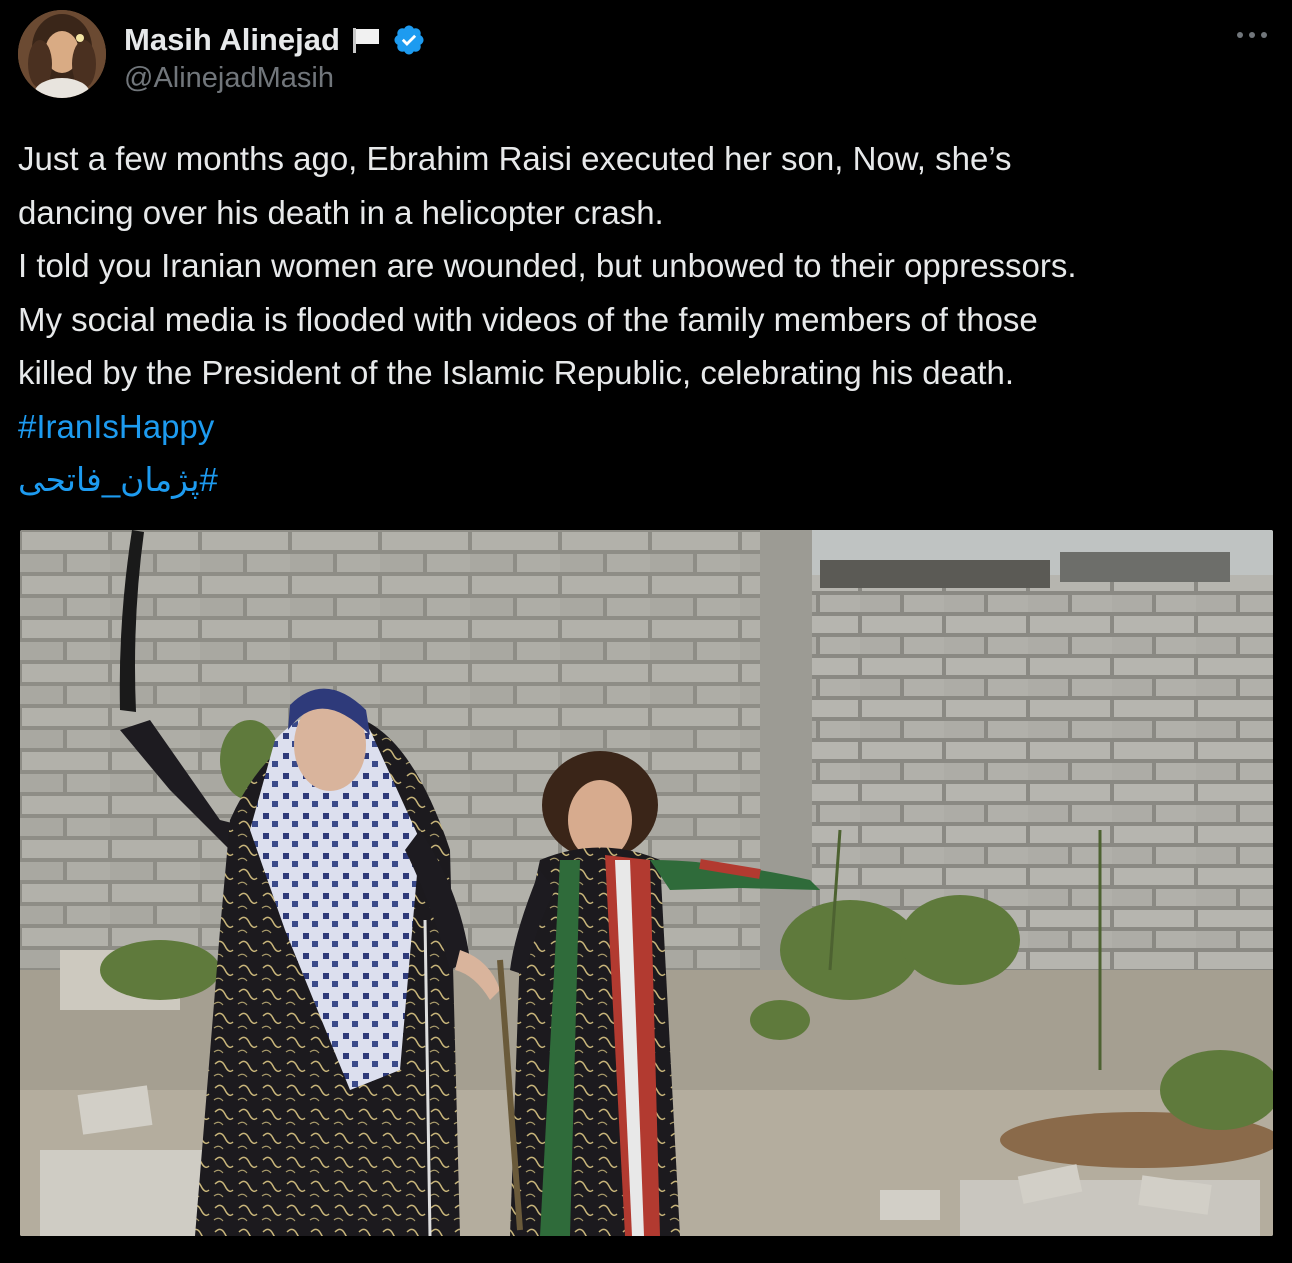 The width and height of the screenshot is (1292, 1263). What do you see at coordinates (646, 55) in the screenshot?
I see `tweet-header: Masih Alinejad @AlinejadMasih` at bounding box center [646, 55].